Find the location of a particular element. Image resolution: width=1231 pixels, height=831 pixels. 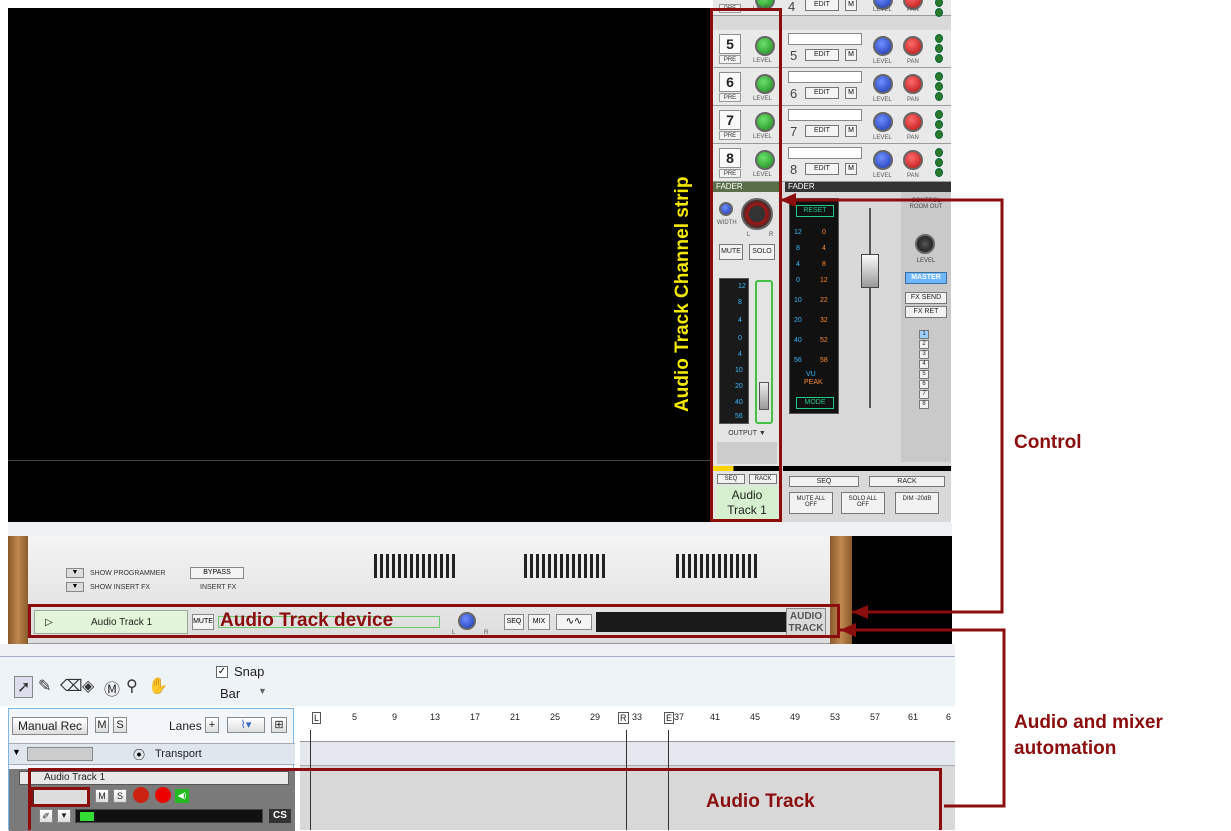

automation-connector is located at coordinates (923, 718).